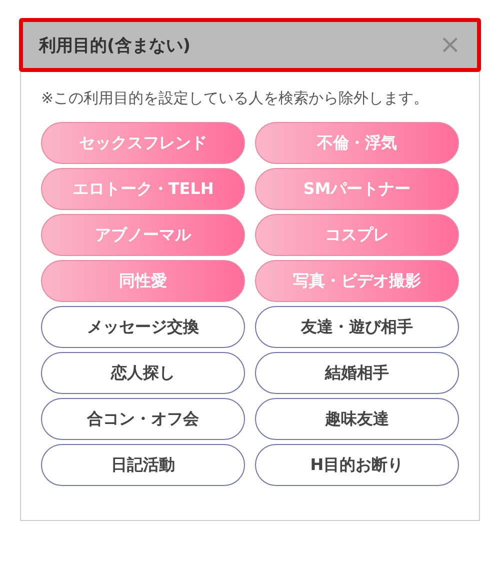 Image resolution: width=500 pixels, height=563 pixels. Describe the element at coordinates (450, 45) in the screenshot. I see `close-button: ×` at that location.